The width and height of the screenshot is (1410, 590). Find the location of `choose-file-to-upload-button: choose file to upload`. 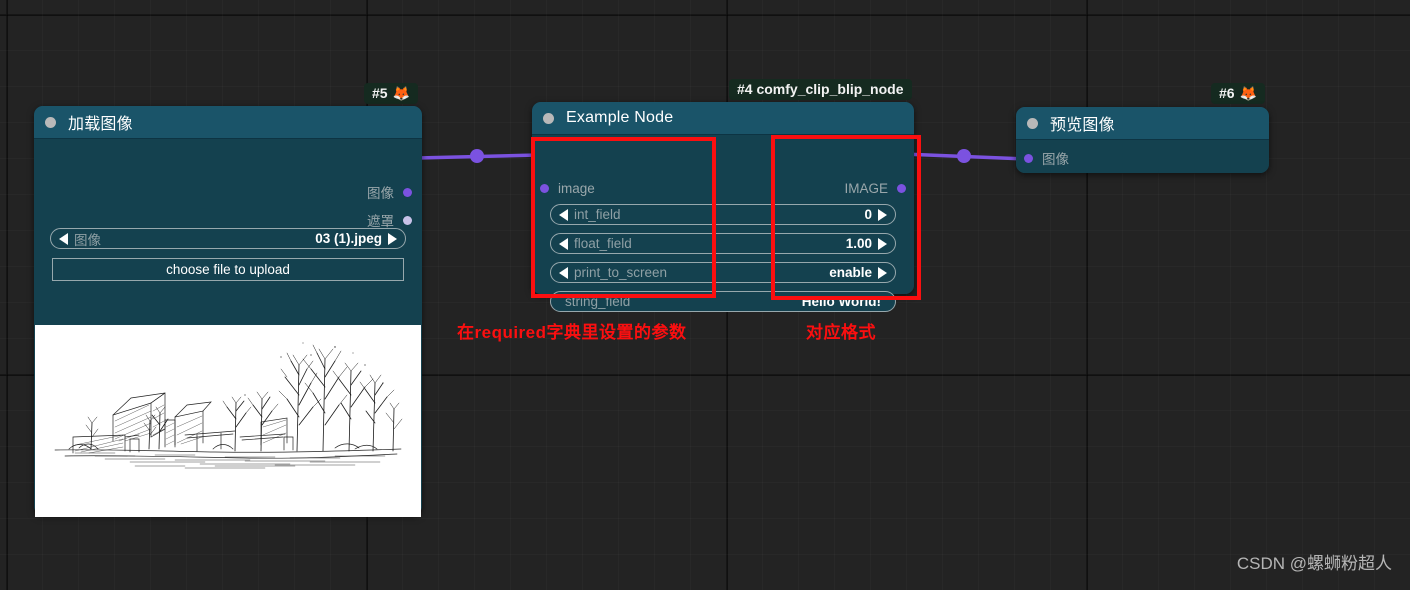

choose-file-to-upload-button: choose file to upload is located at coordinates (228, 269).